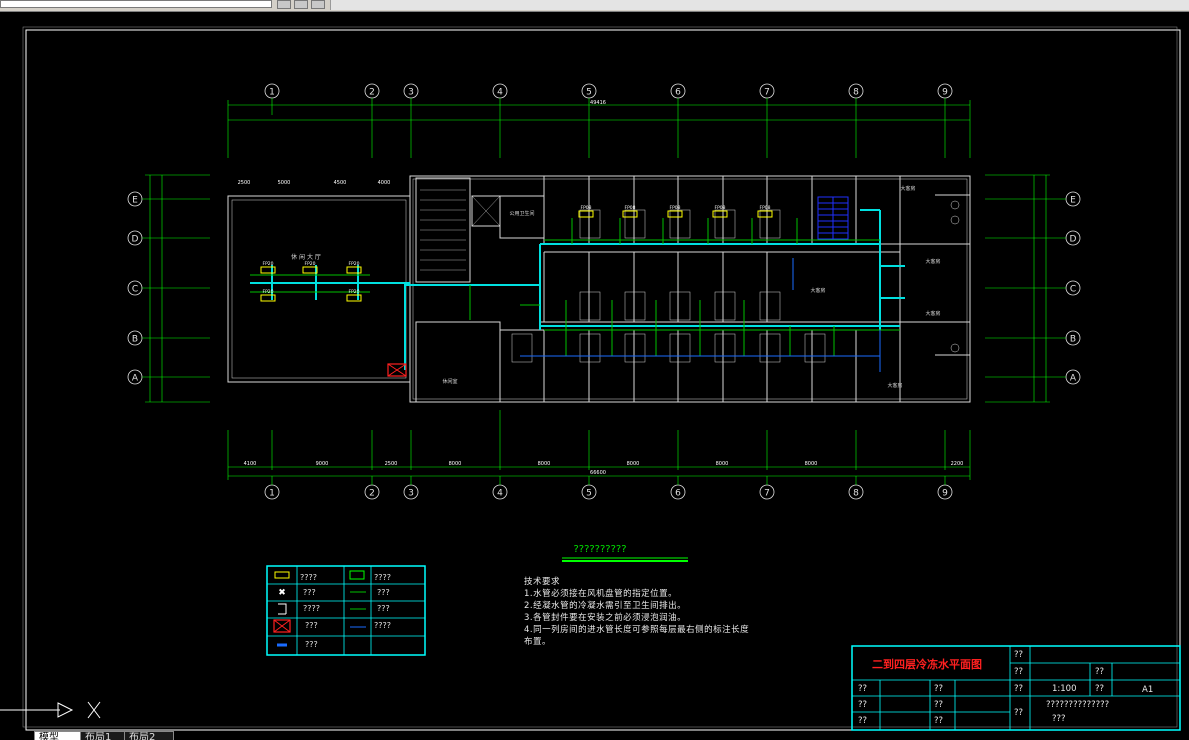  What do you see at coordinates (542, 582) in the screenshot?
I see `notes-title: 技术要求` at bounding box center [542, 582].